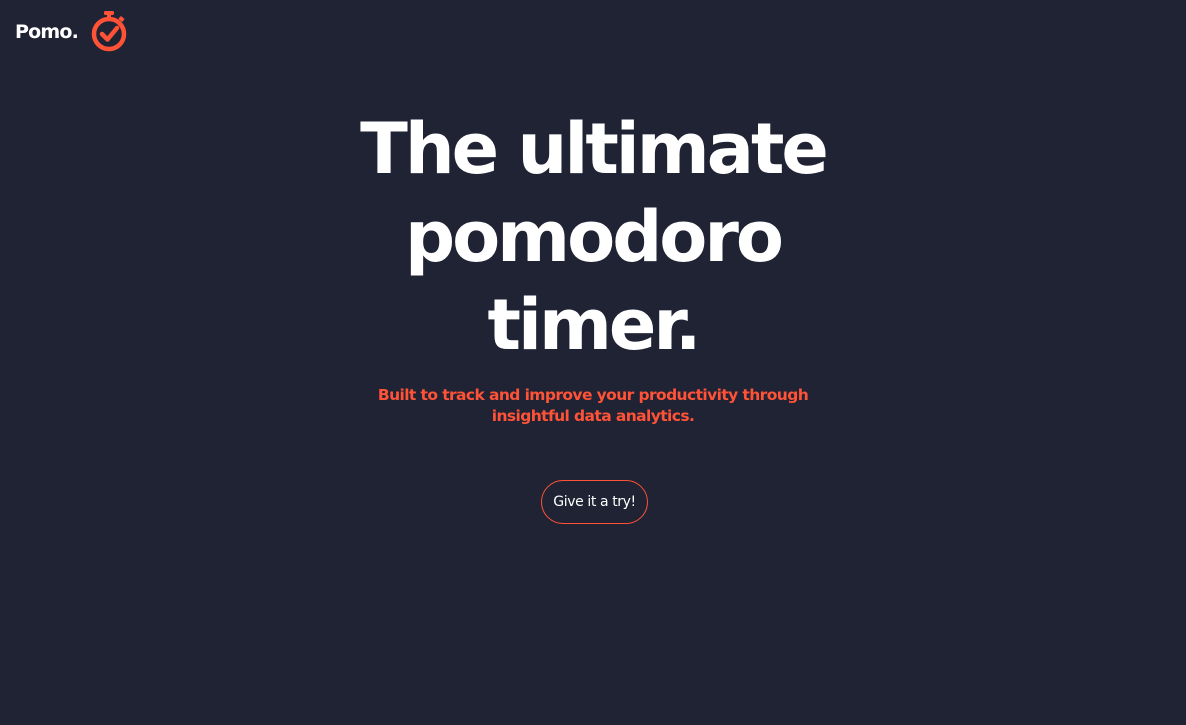  Describe the element at coordinates (593, 416) in the screenshot. I see `hero-tagline-line: insightful data analytics.` at that location.